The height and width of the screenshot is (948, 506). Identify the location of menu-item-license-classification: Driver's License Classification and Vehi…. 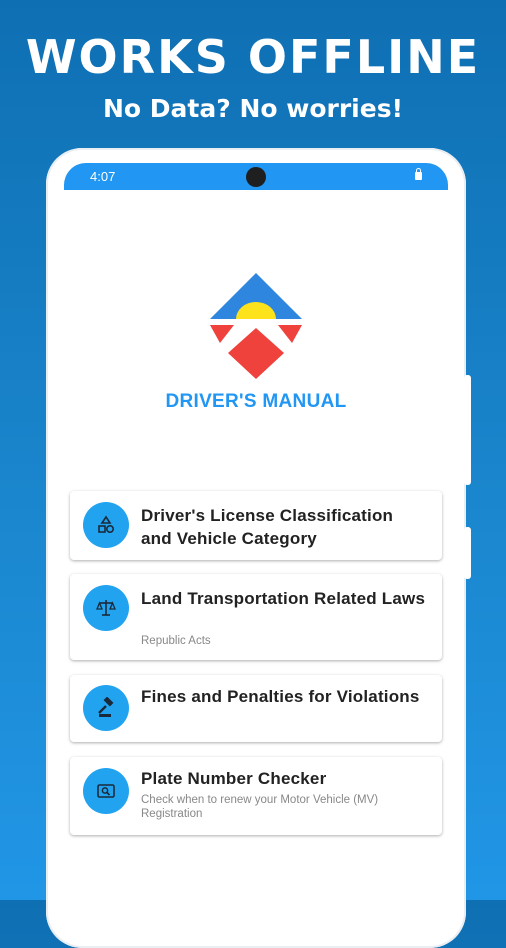
(256, 525).